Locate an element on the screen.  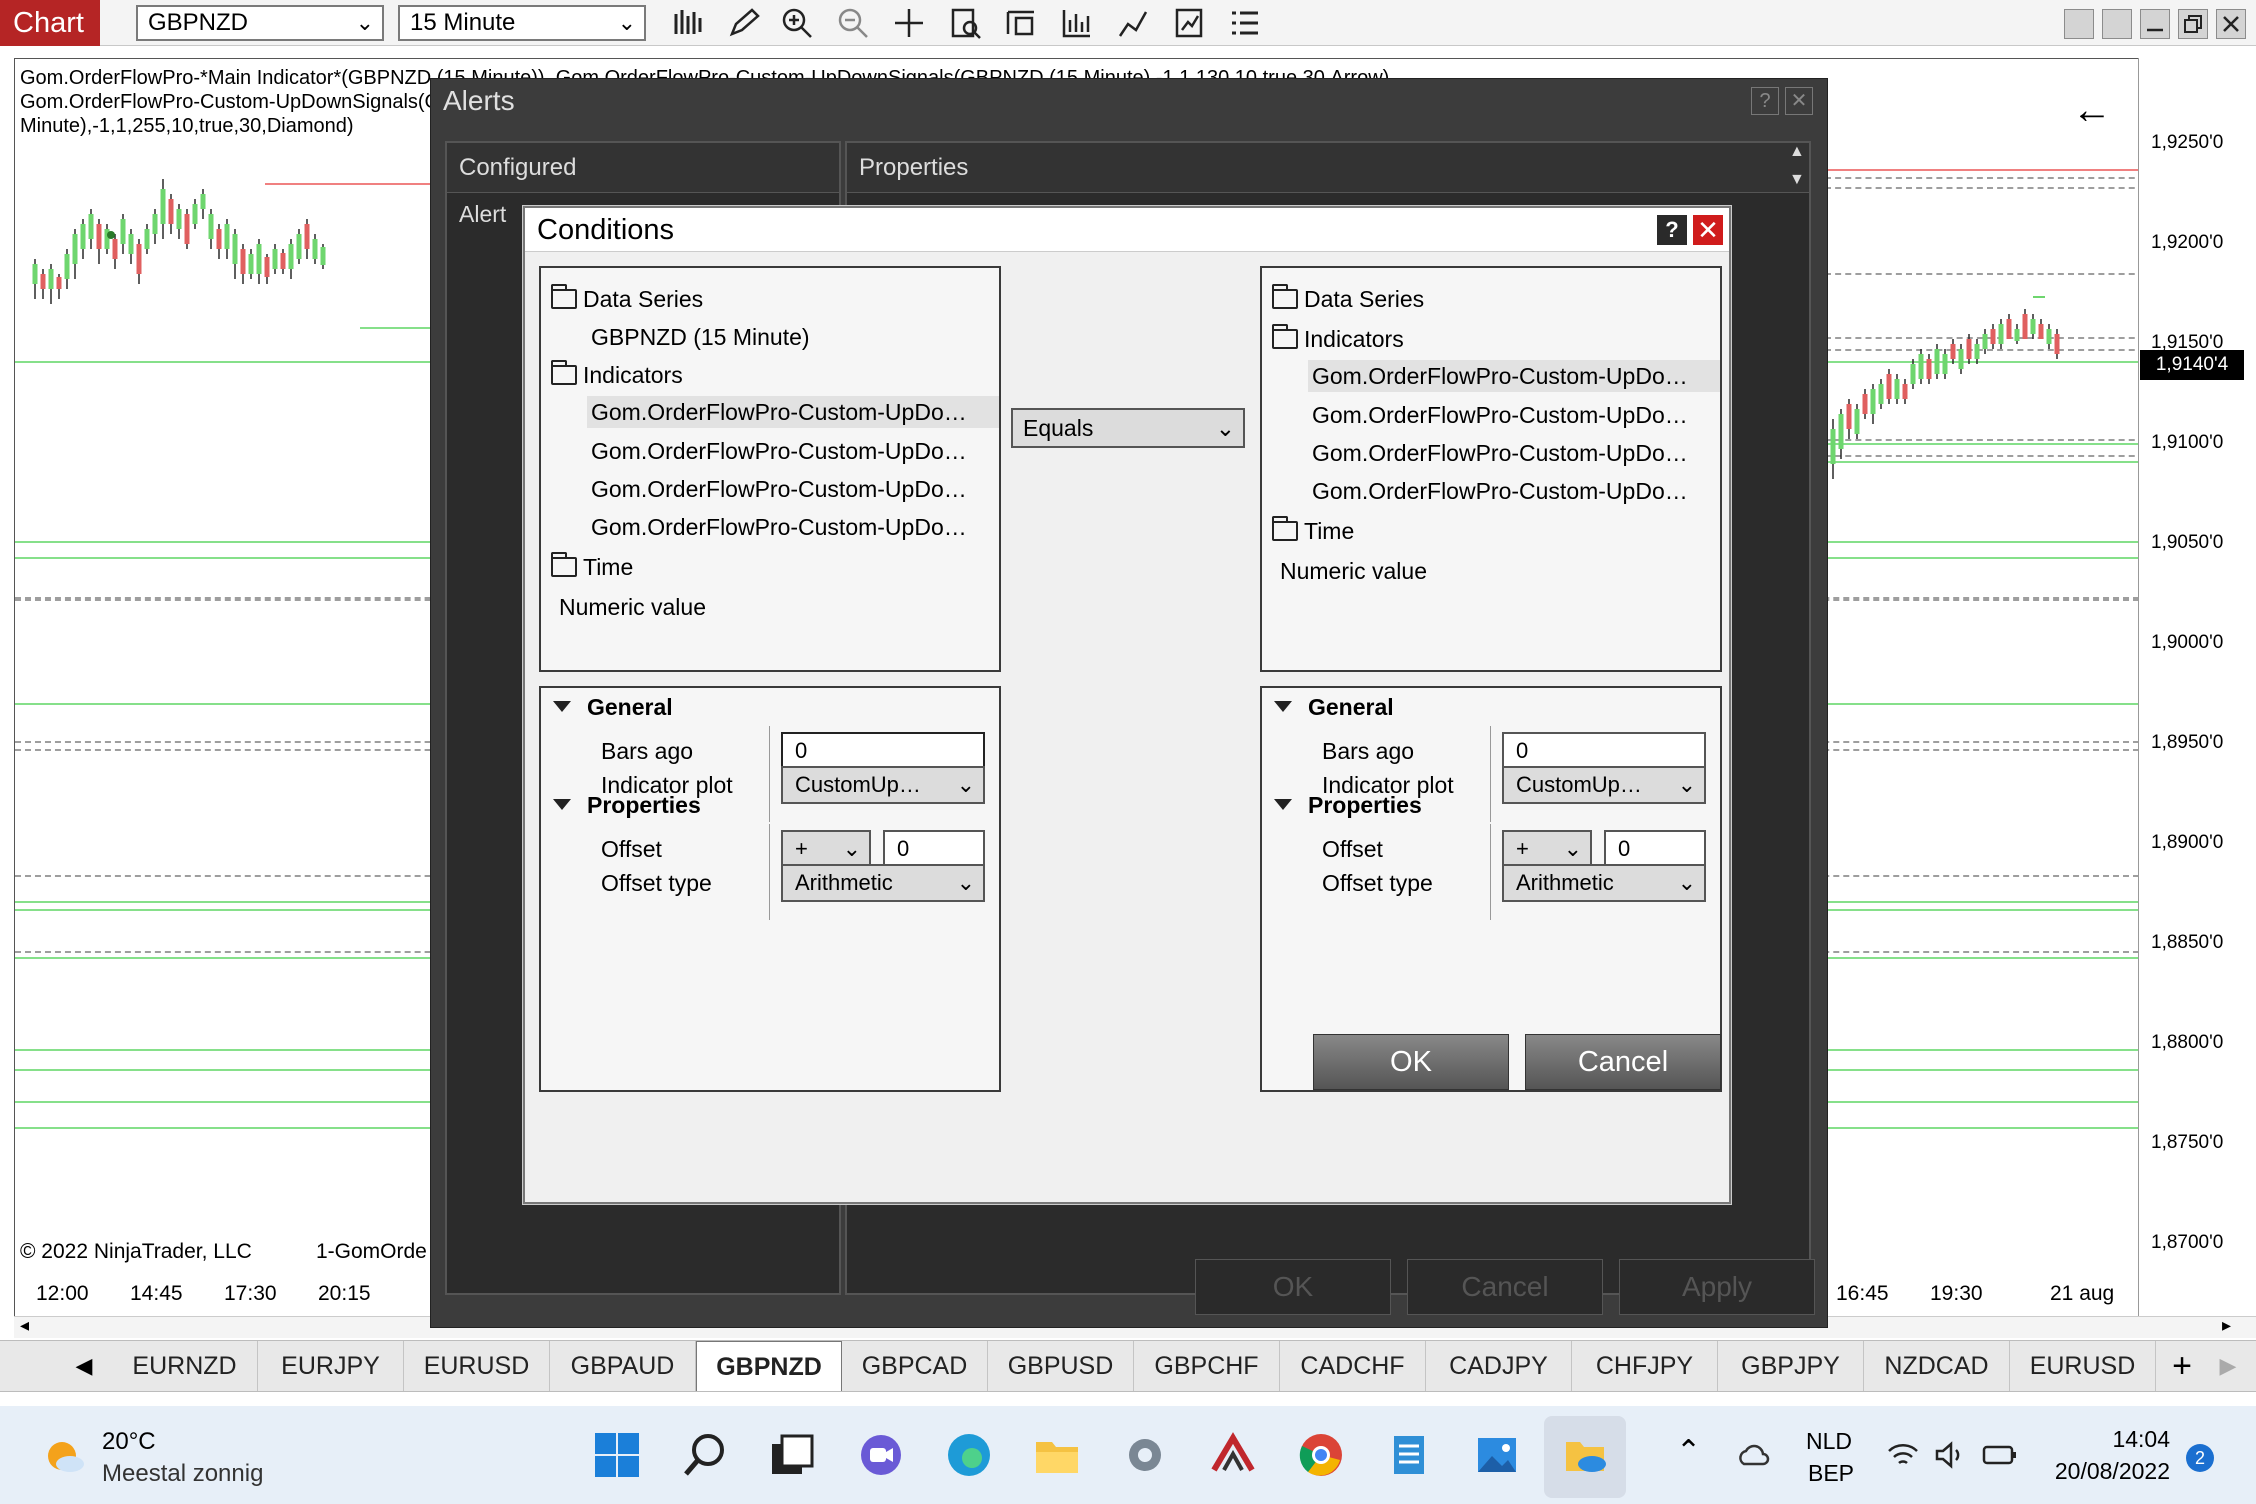
tabs-right-arrow-icon: ▶ is located at coordinates (2228, 1366).